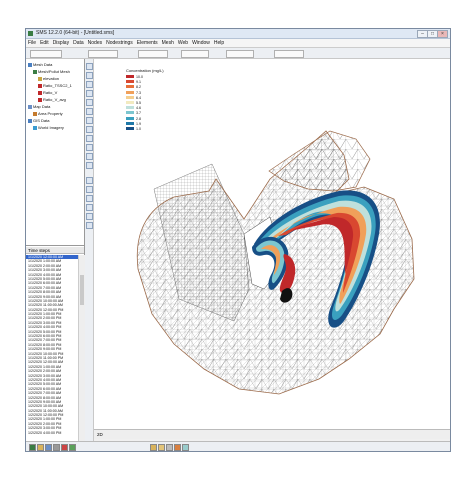  I want to click on tree-item: Ratio_V, so click(47, 93).